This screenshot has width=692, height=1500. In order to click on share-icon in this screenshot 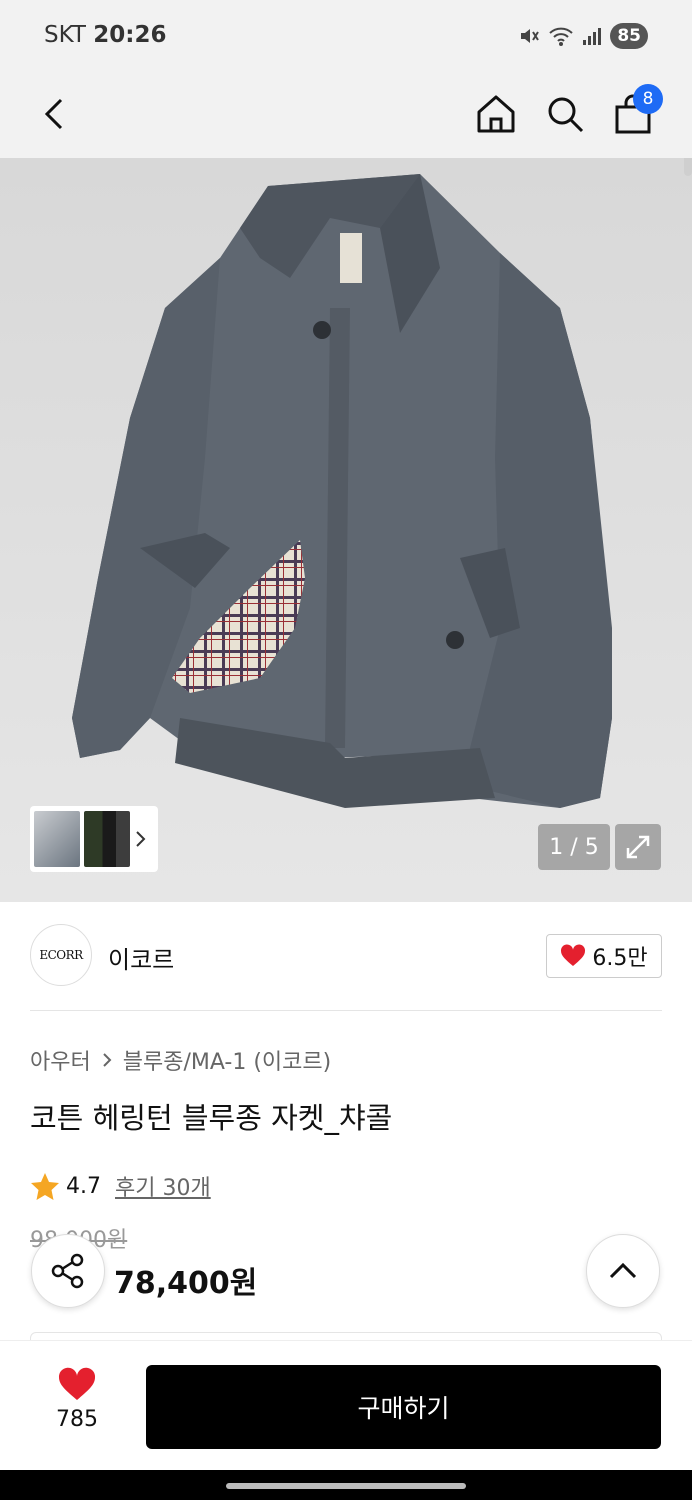, I will do `click(67, 1271)`.